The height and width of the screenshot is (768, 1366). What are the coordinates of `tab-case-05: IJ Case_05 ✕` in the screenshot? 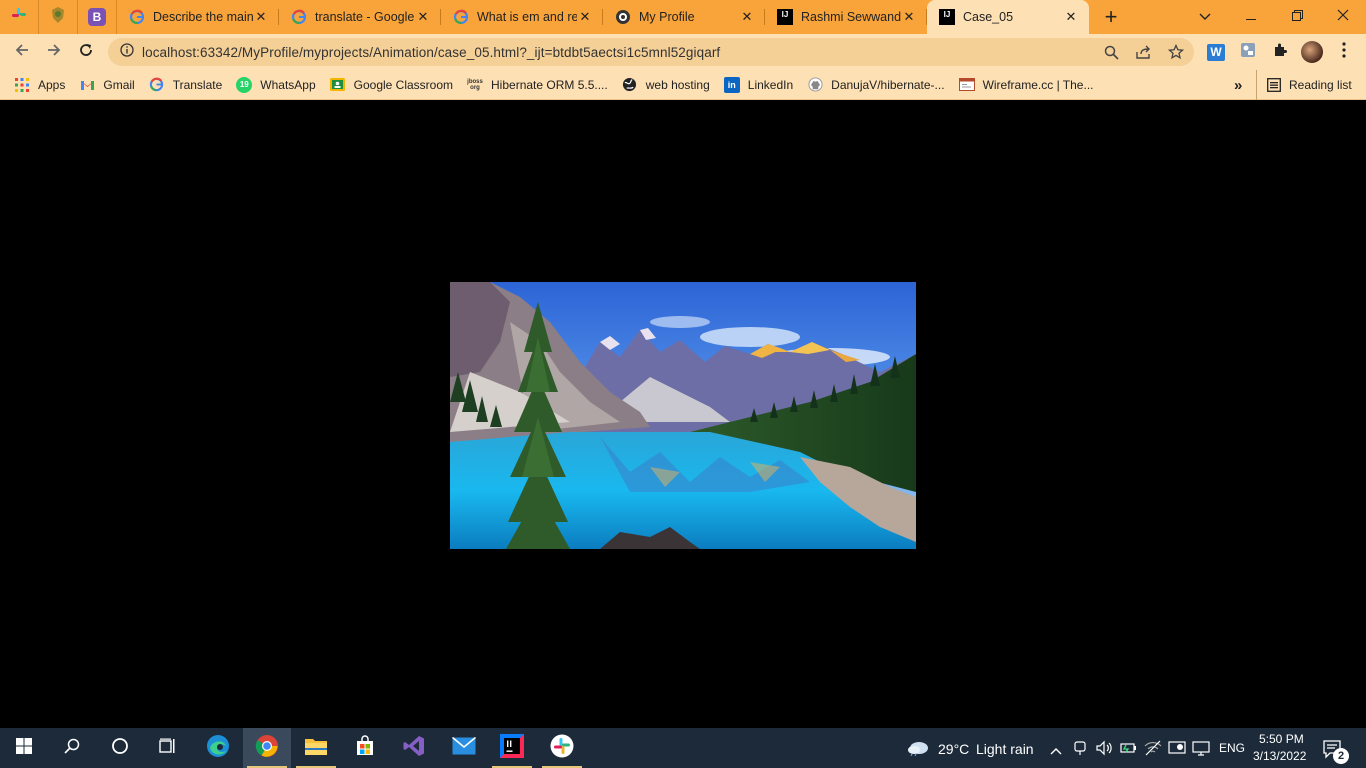 It's located at (1008, 17).